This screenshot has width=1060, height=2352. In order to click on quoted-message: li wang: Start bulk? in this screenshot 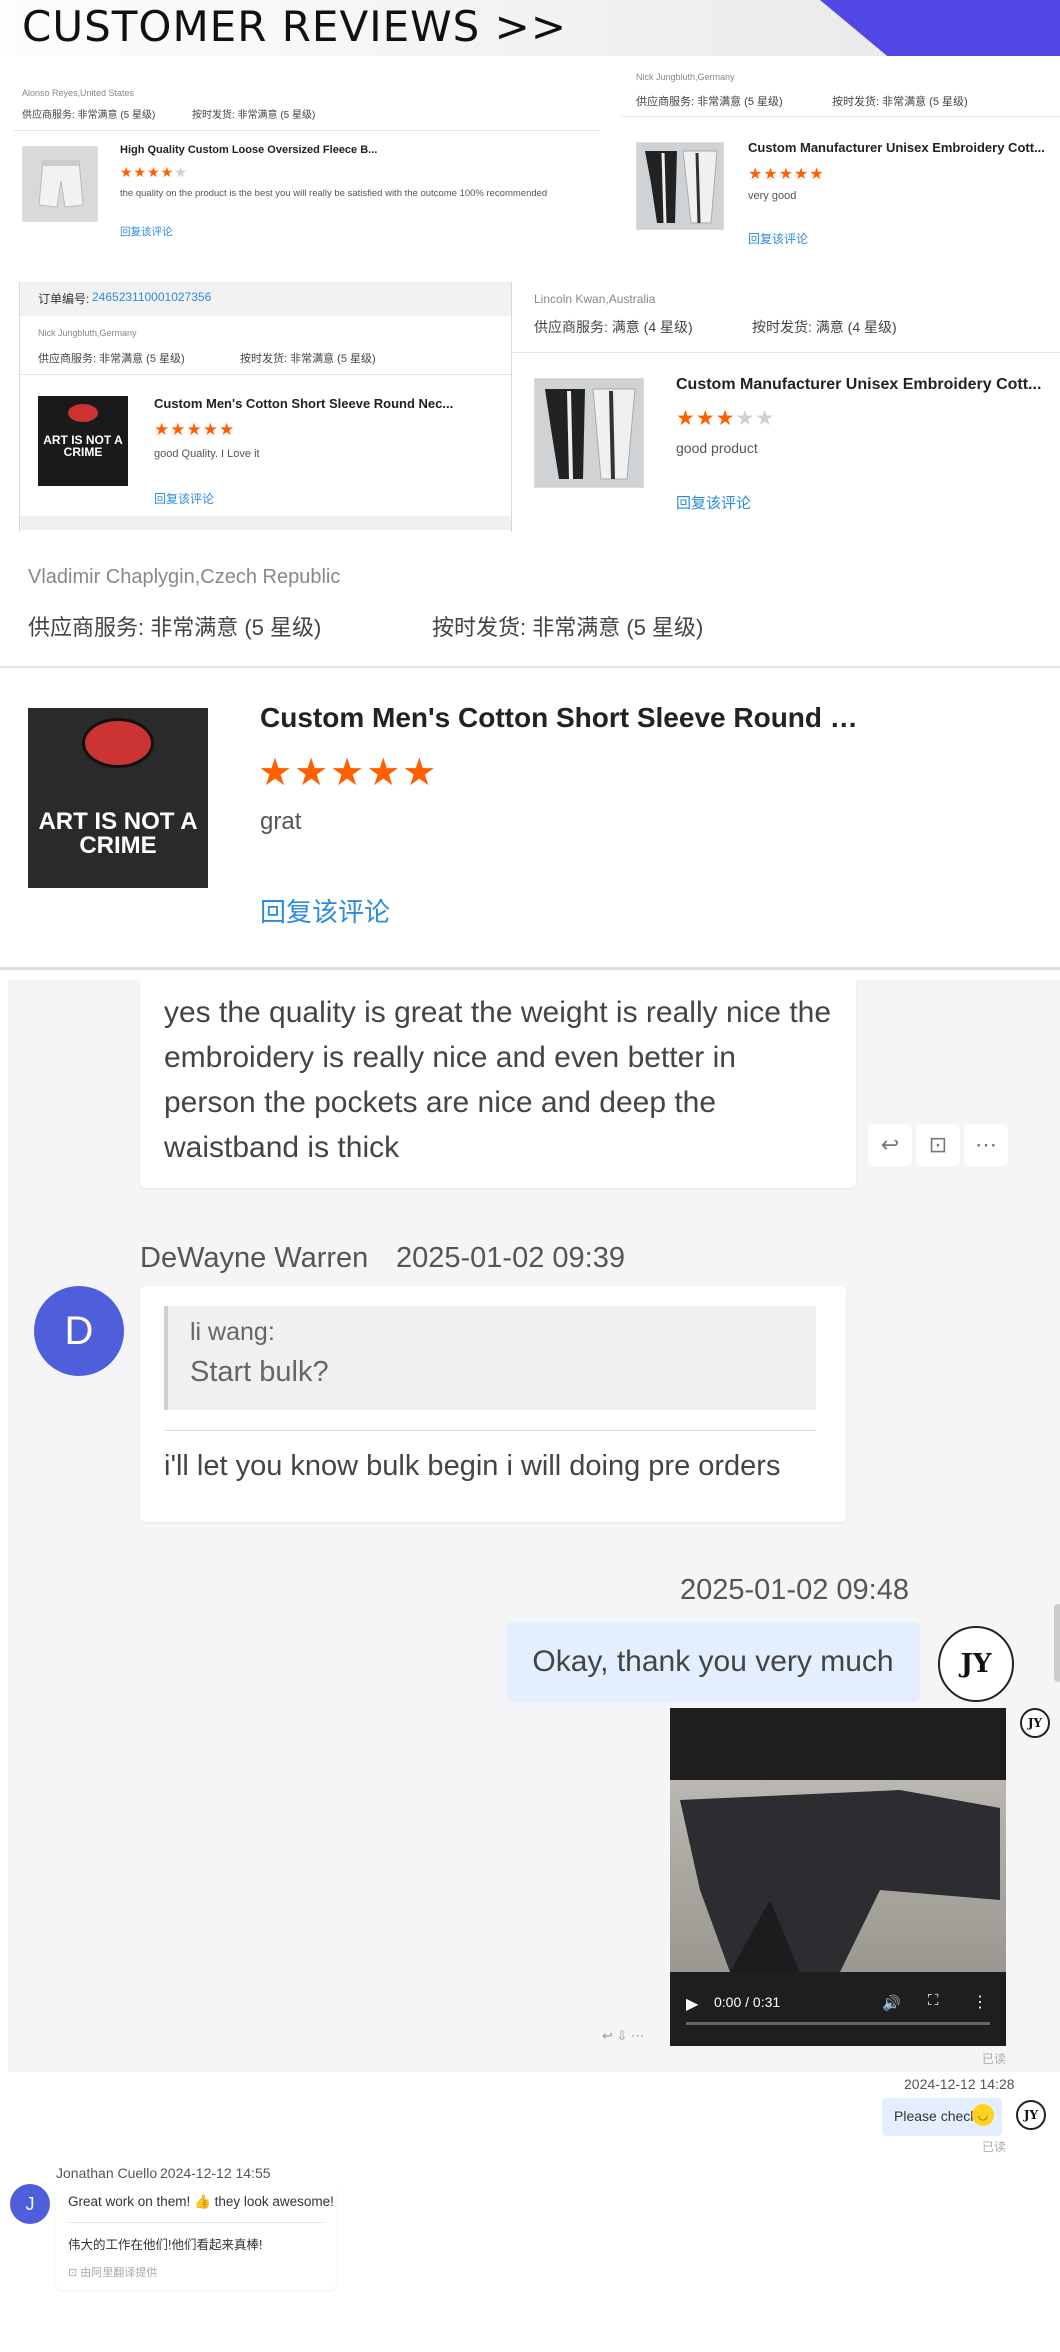, I will do `click(490, 1358)`.